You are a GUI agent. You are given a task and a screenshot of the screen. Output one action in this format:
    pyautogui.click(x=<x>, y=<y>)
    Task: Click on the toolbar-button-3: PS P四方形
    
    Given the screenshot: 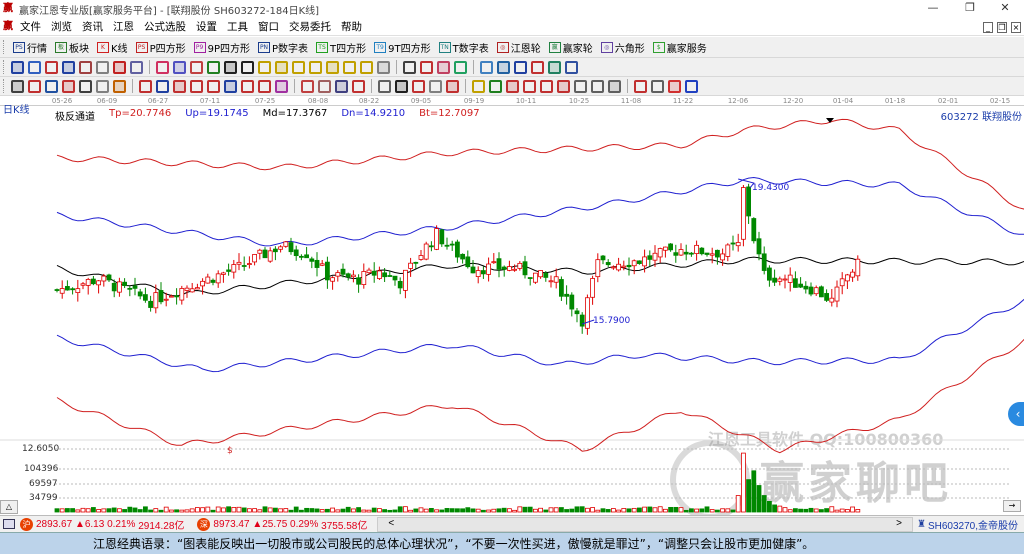 What is the action you would take?
    pyautogui.click(x=160, y=47)
    